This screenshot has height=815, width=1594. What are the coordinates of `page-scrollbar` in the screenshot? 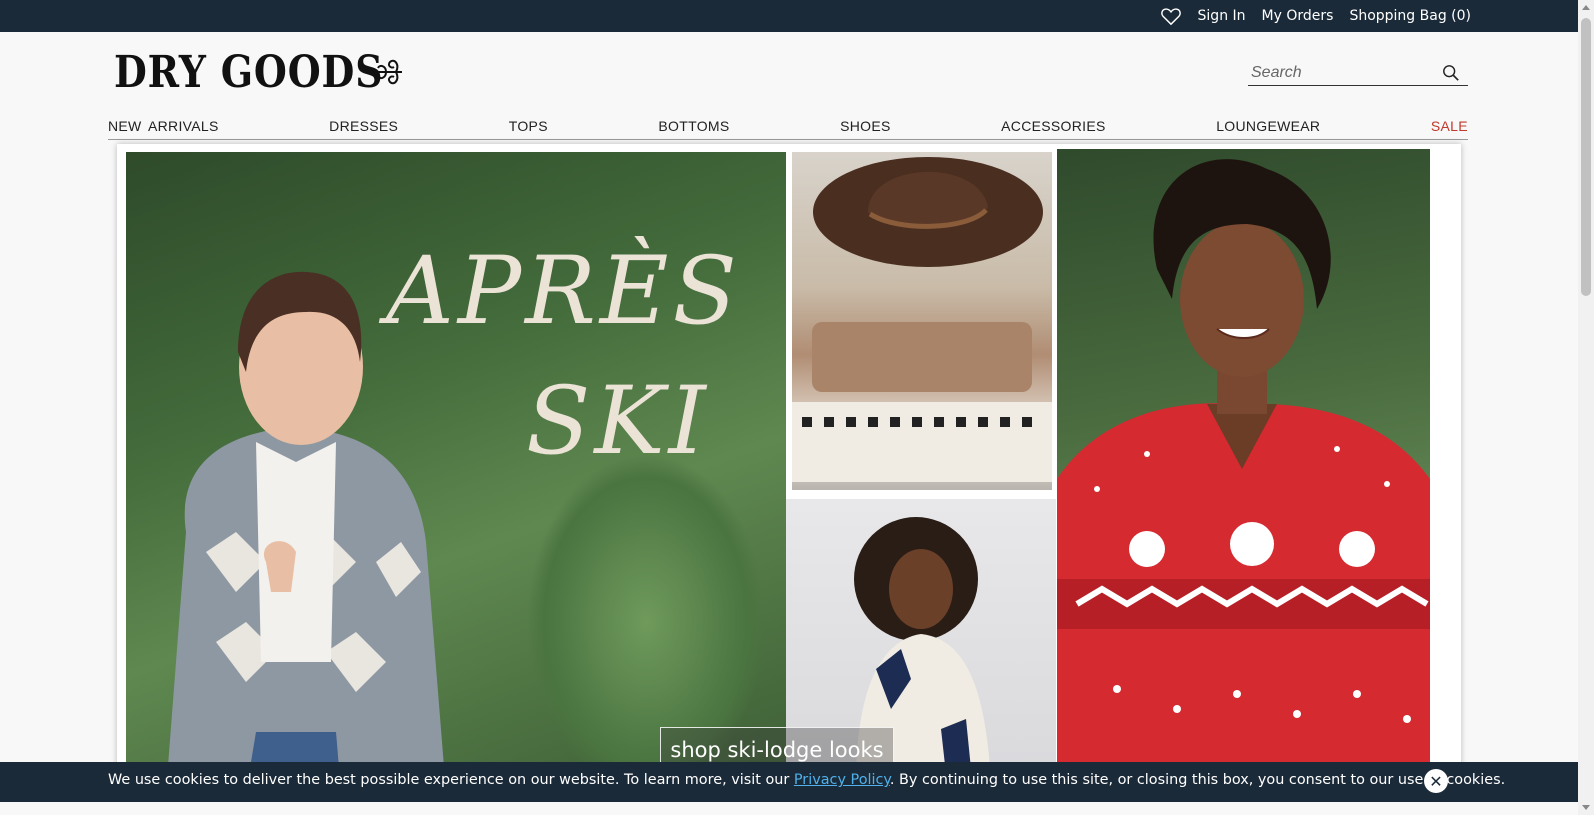 It's located at (1586, 407).